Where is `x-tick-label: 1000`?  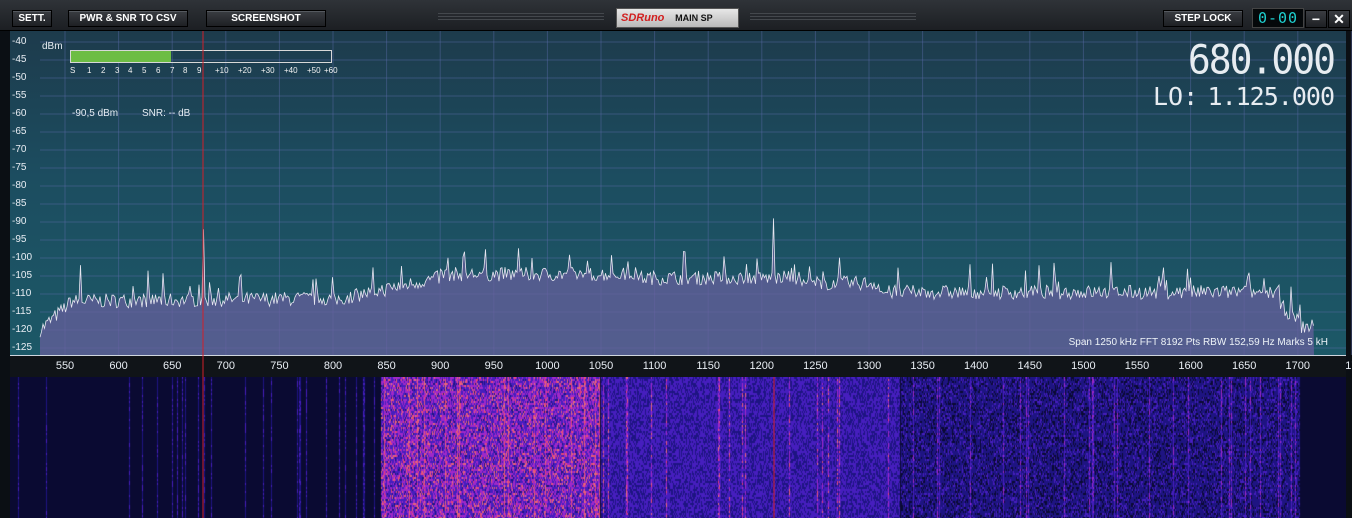 x-tick-label: 1000 is located at coordinates (547, 366).